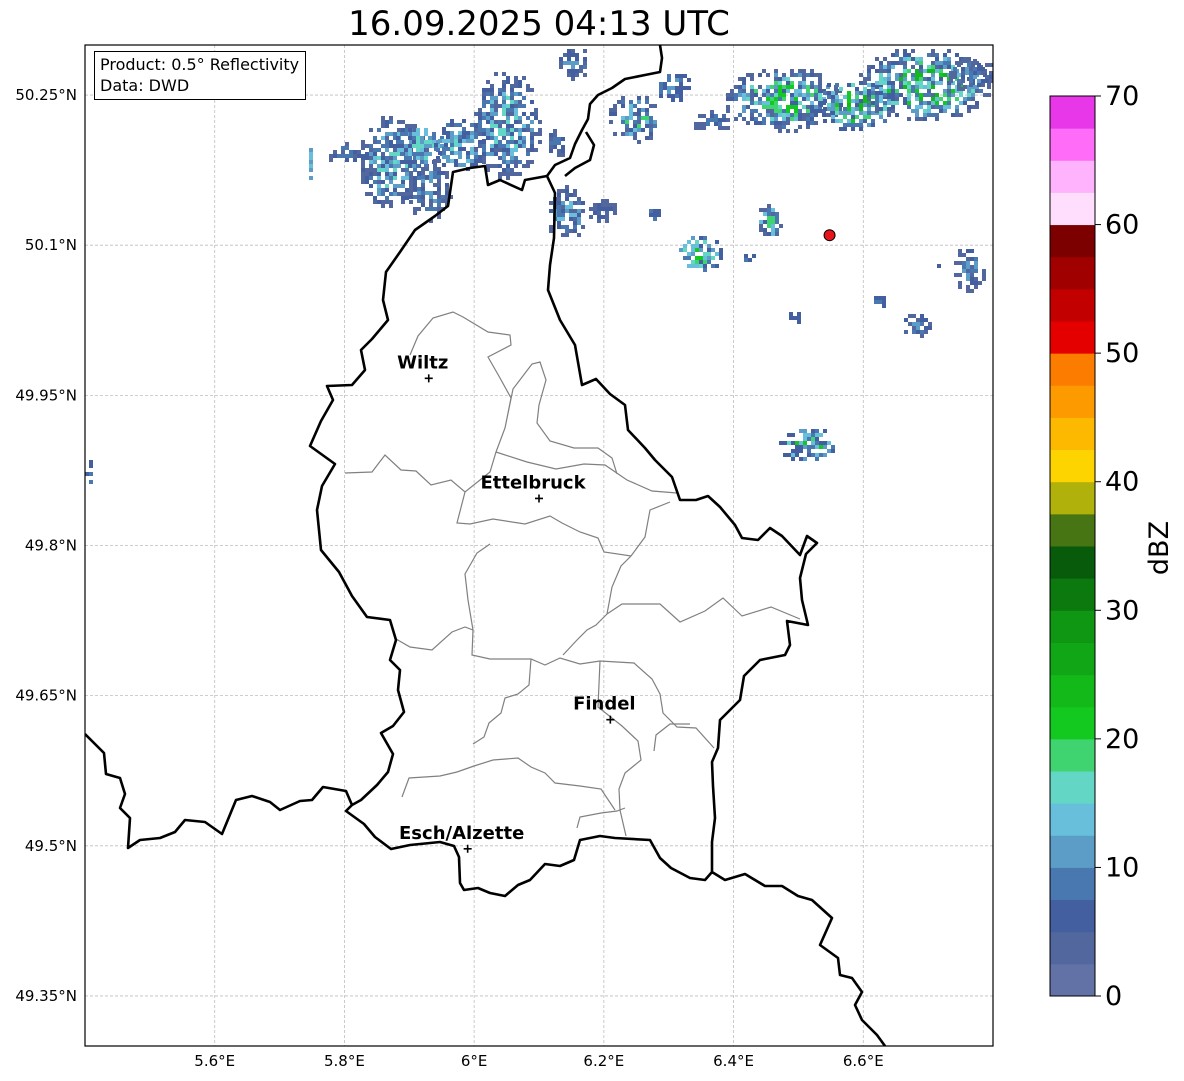 Image resolution: width=1184 pixels, height=1081 pixels. What do you see at coordinates (1112, 545) in the screenshot?
I see `colorbar: 010203040506070 dBZ` at bounding box center [1112, 545].